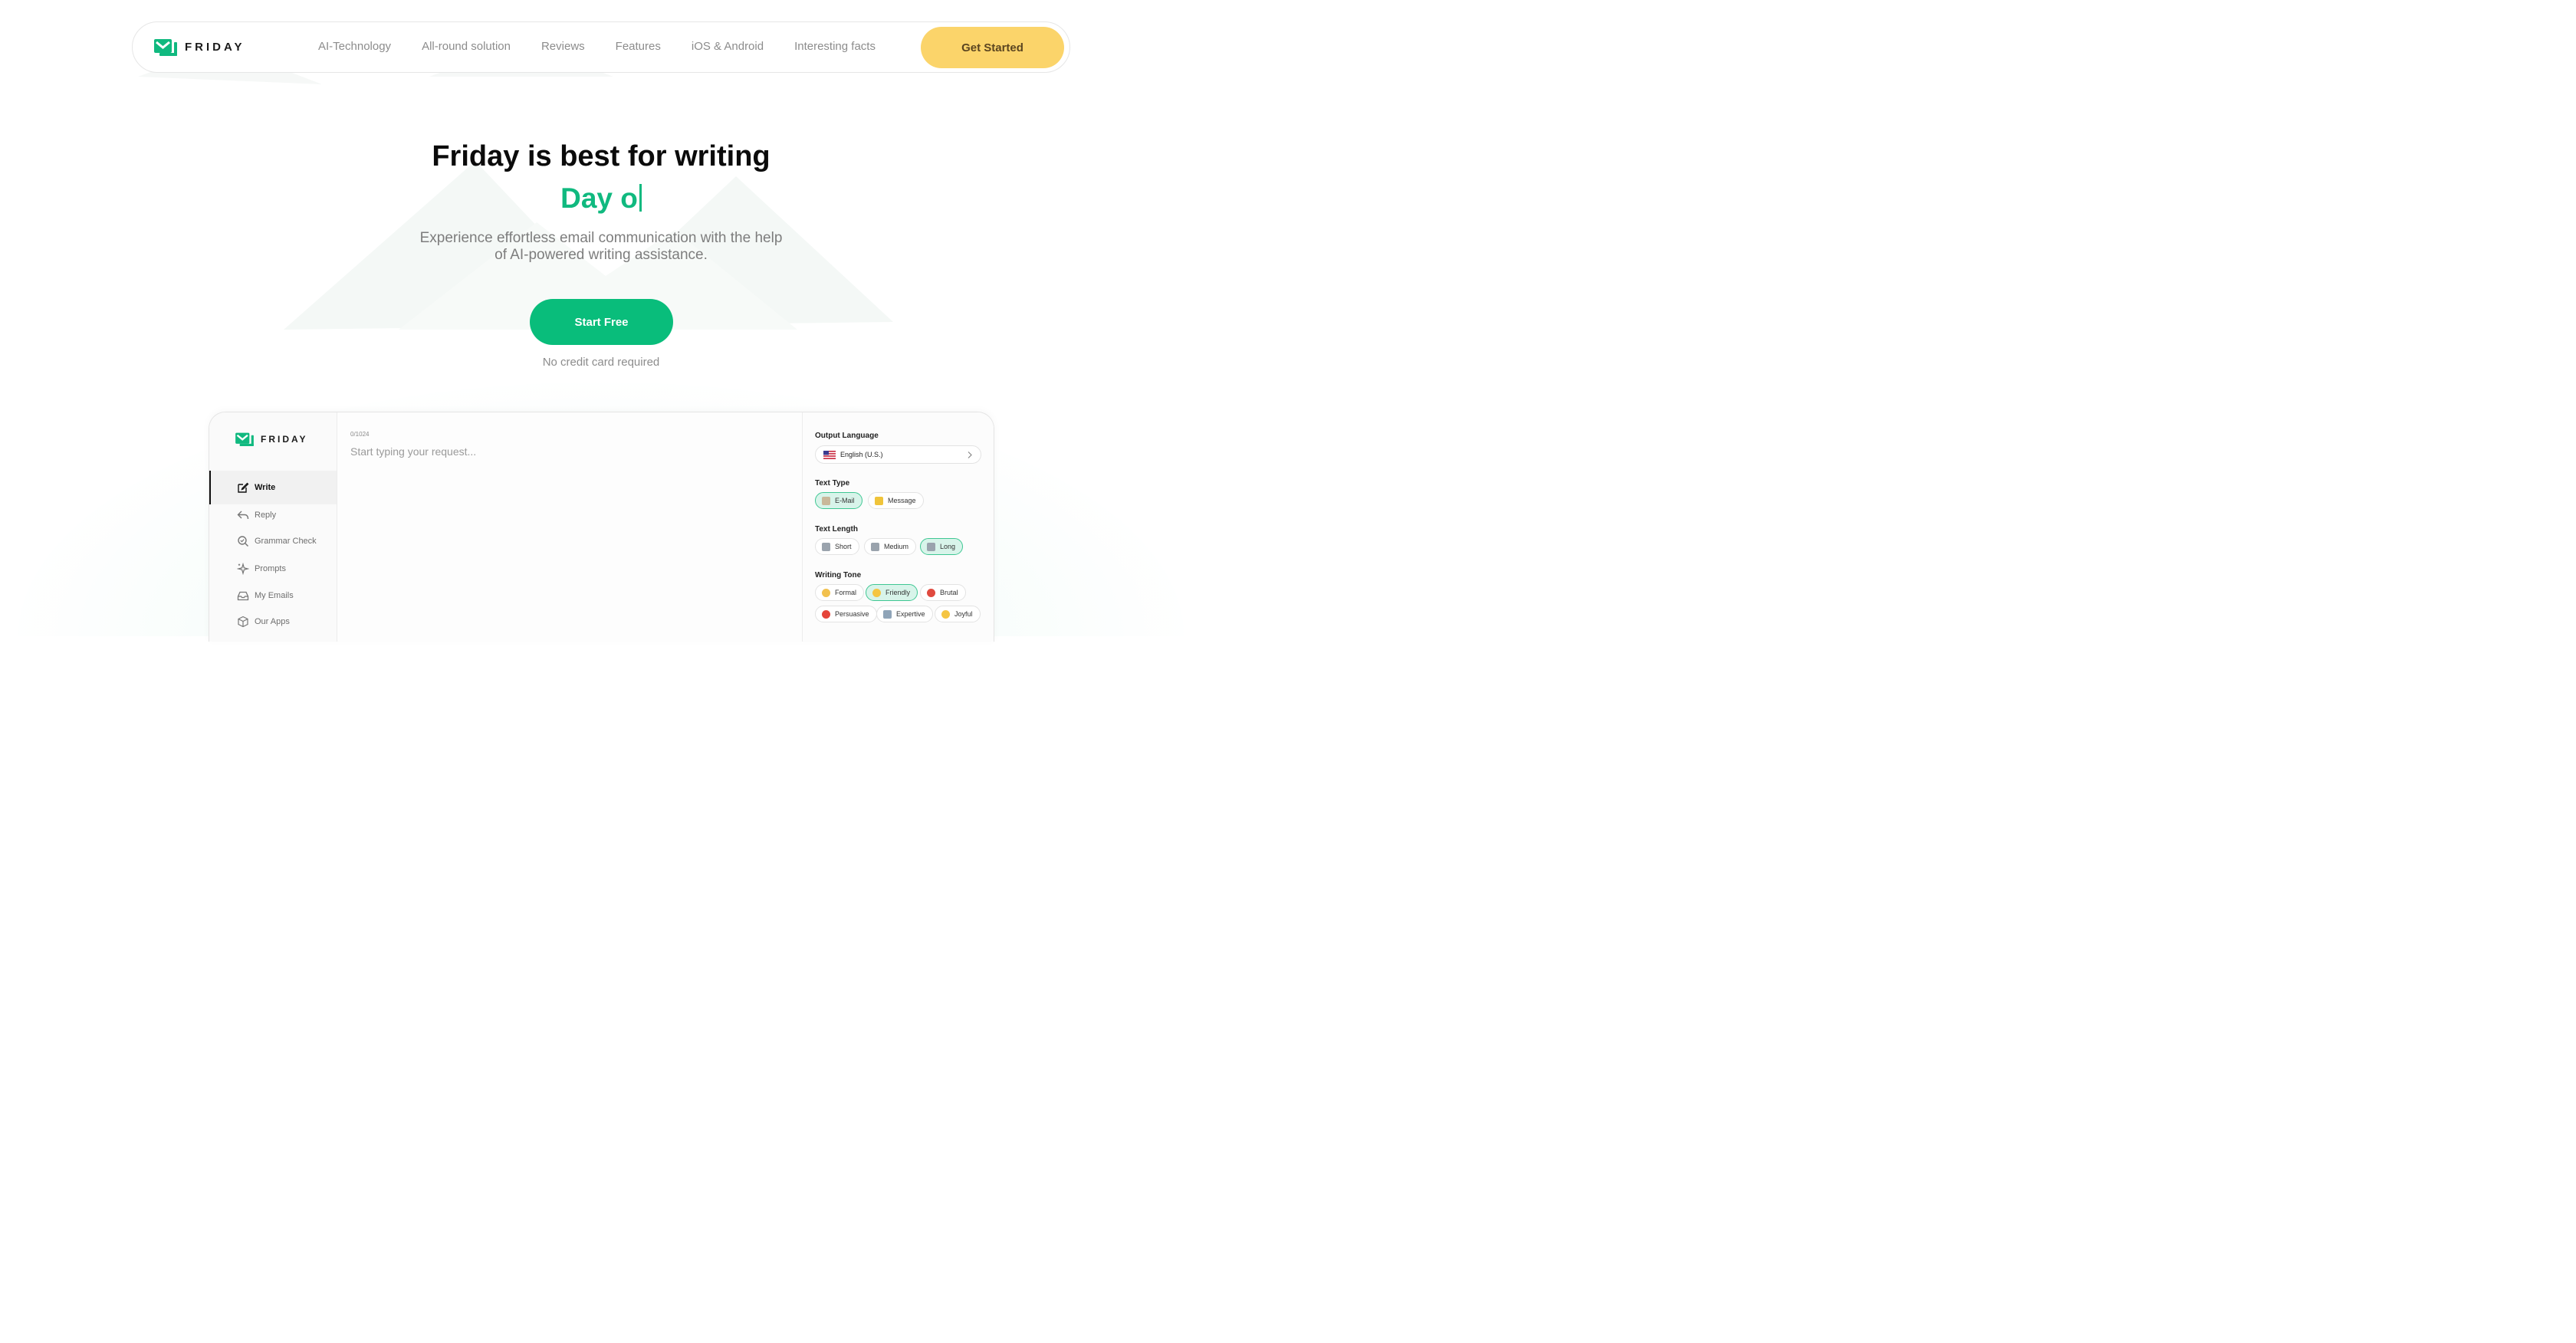 The image size is (2576, 1343). What do you see at coordinates (896, 547) in the screenshot?
I see `chip-label: Medium` at bounding box center [896, 547].